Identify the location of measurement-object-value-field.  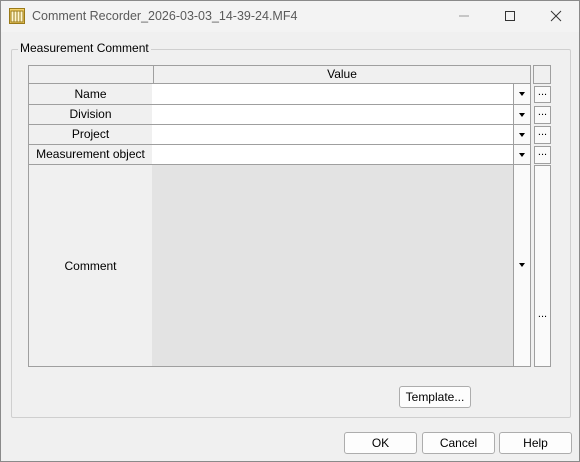
(333, 155).